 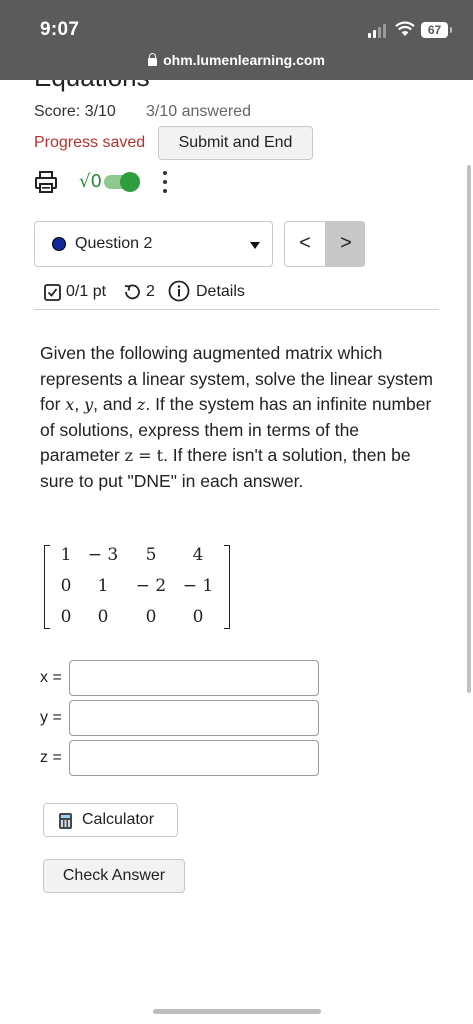 What do you see at coordinates (436, 30) in the screenshot?
I see `battery-icon: 67` at bounding box center [436, 30].